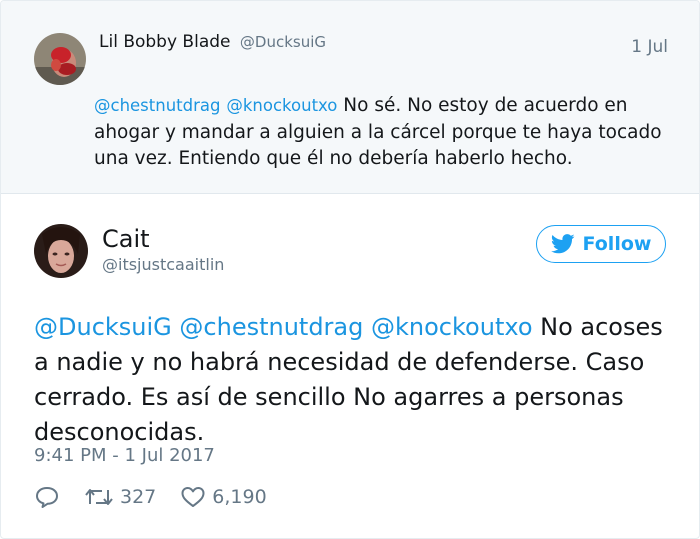  I want to click on retweet-icon, so click(99, 497).